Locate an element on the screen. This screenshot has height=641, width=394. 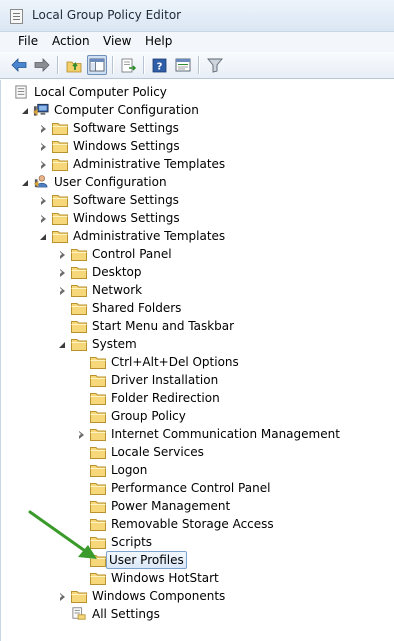
tree-label: Ctrl+Alt+Del Options is located at coordinates (175, 362).